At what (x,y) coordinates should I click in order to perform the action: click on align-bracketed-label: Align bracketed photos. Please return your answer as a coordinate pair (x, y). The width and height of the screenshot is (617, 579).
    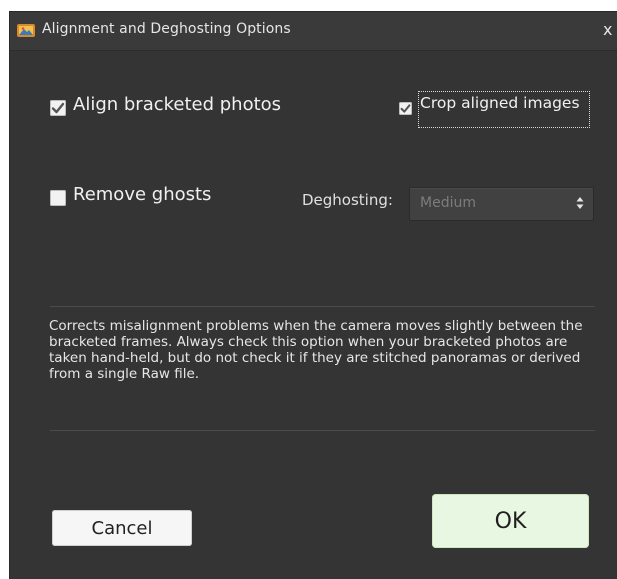
    Looking at the image, I should click on (177, 104).